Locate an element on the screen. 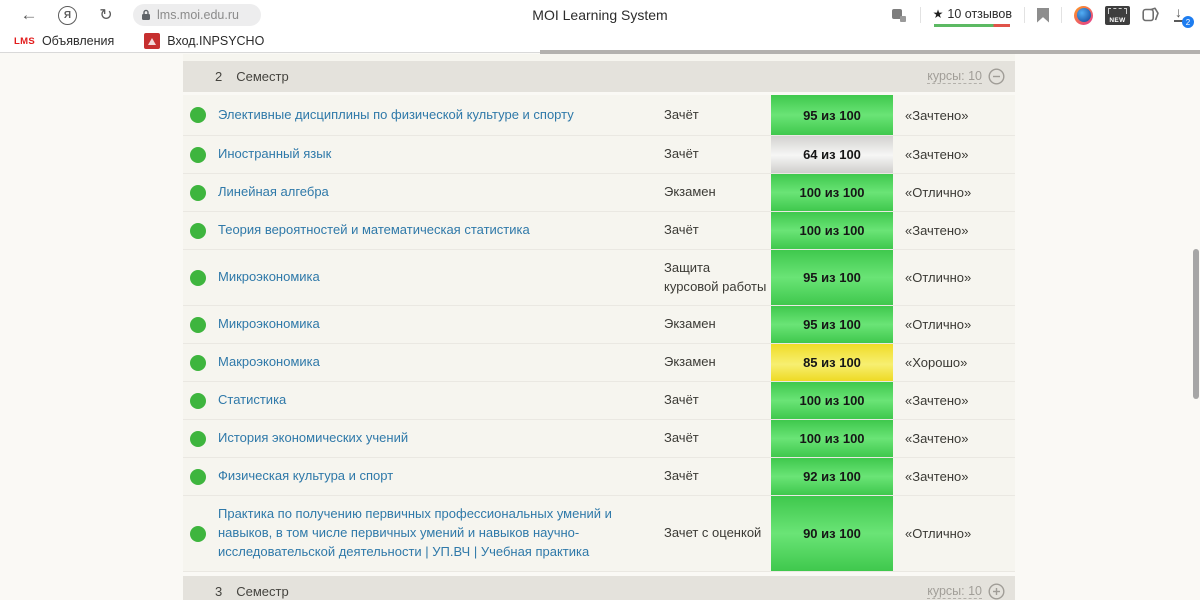 The width and height of the screenshot is (1200, 600). lms-favicon: LMS is located at coordinates (24, 41).